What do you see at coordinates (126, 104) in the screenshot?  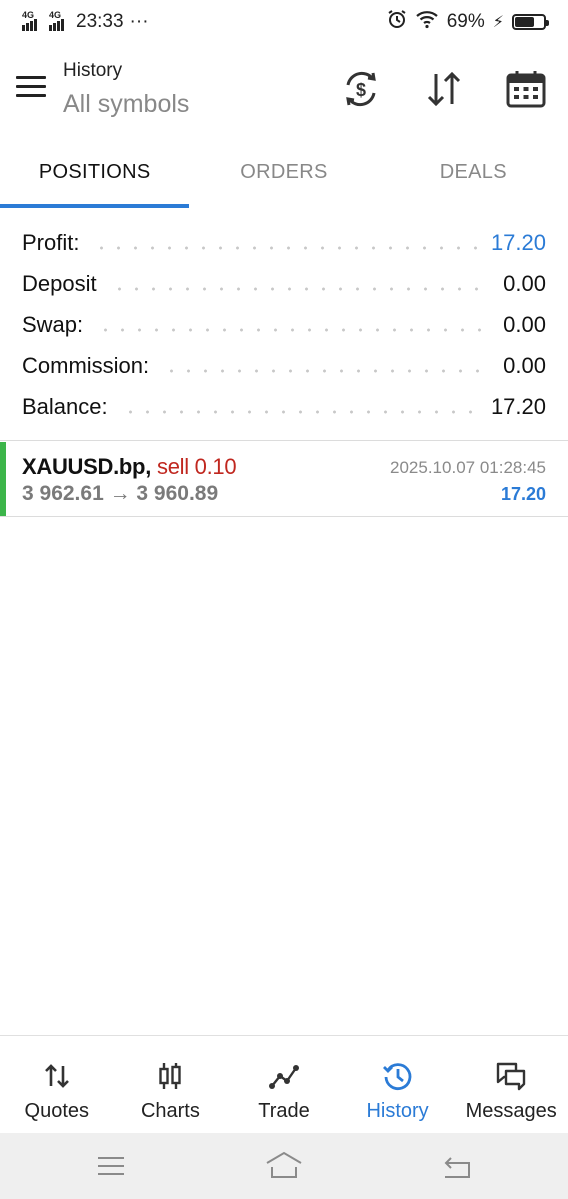 I see `symbol-filter: All symbols` at bounding box center [126, 104].